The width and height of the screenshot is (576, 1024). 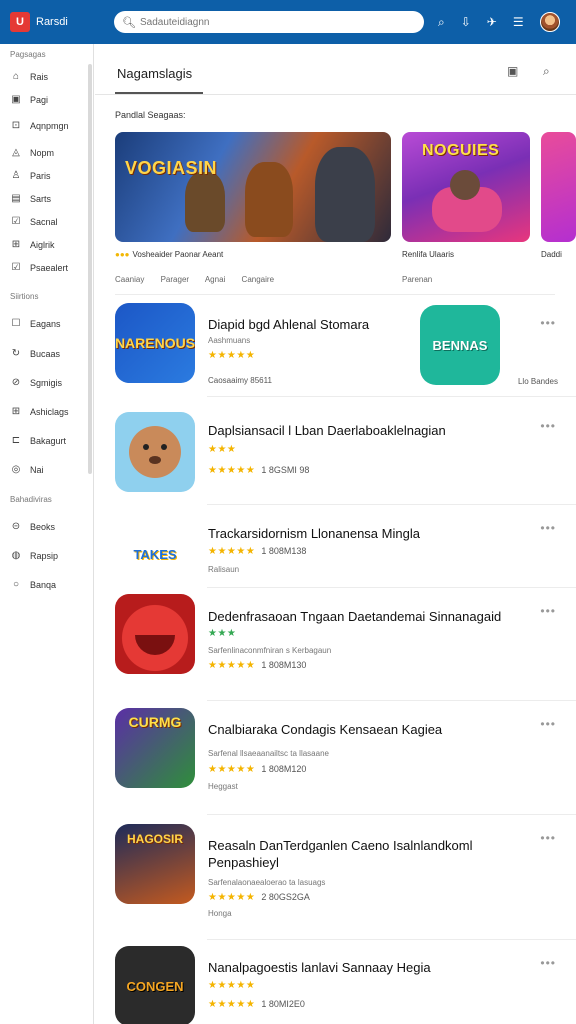 I want to click on sidebar-item-label: Bucaas, so click(x=45, y=353).